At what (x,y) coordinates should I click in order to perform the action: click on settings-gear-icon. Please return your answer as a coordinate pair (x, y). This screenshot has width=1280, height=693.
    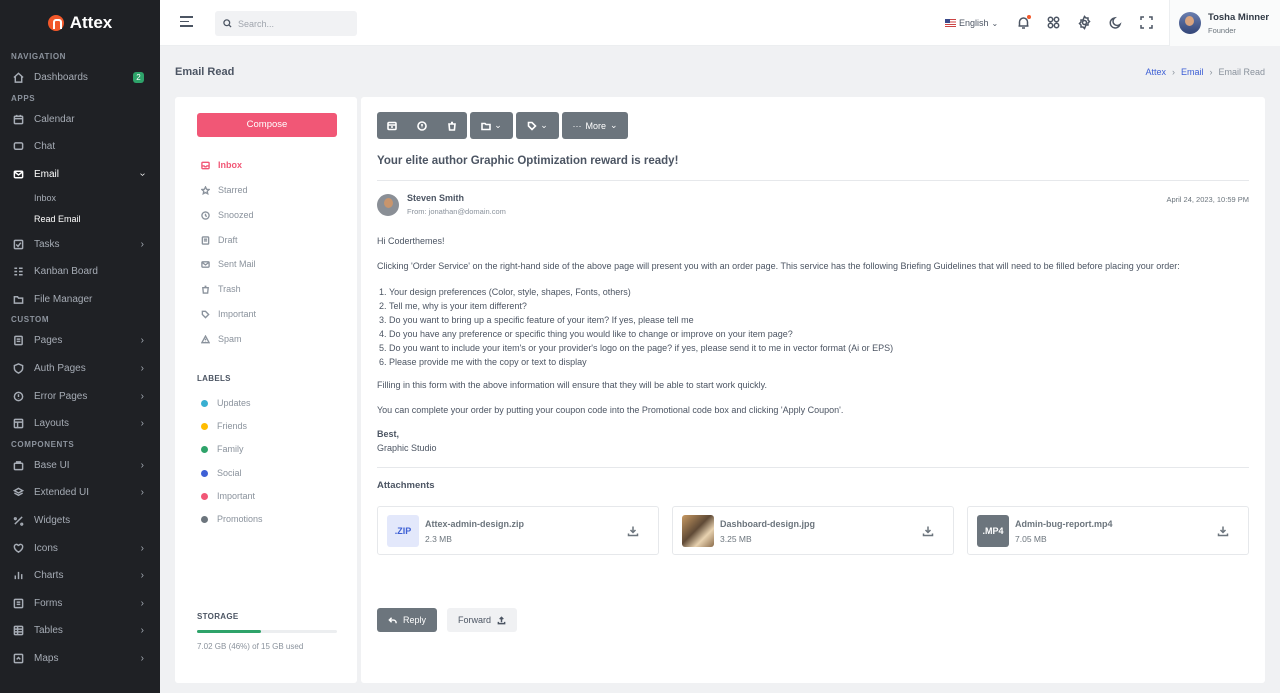
    Looking at the image, I should click on (1084, 22).